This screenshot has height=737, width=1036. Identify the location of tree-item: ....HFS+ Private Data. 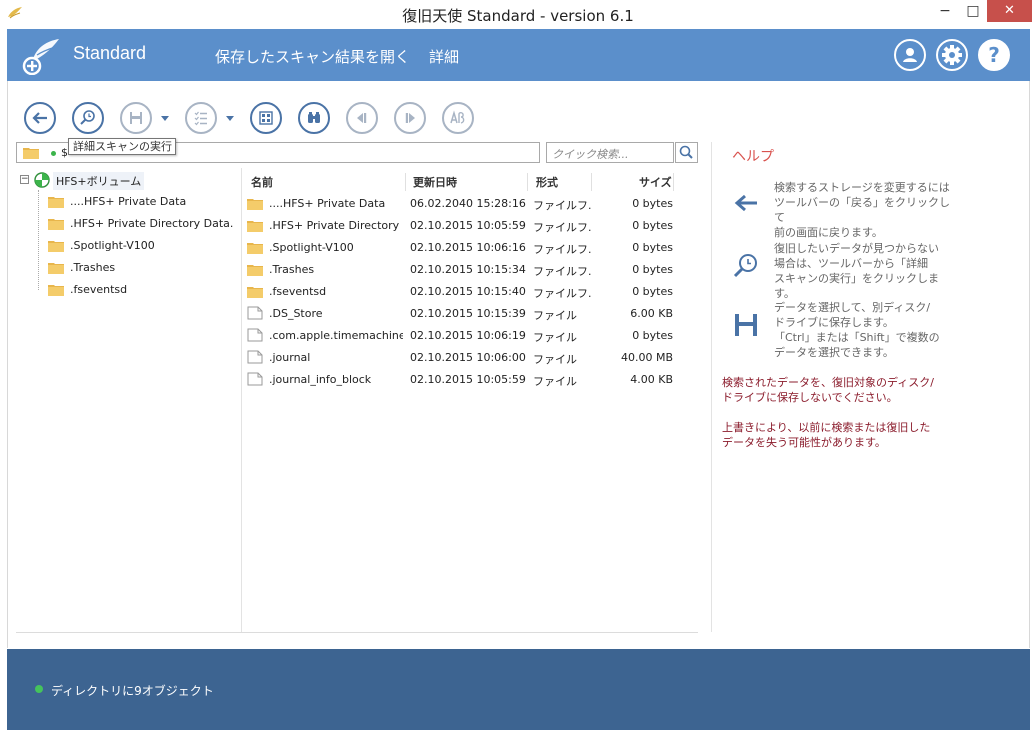
(148, 202).